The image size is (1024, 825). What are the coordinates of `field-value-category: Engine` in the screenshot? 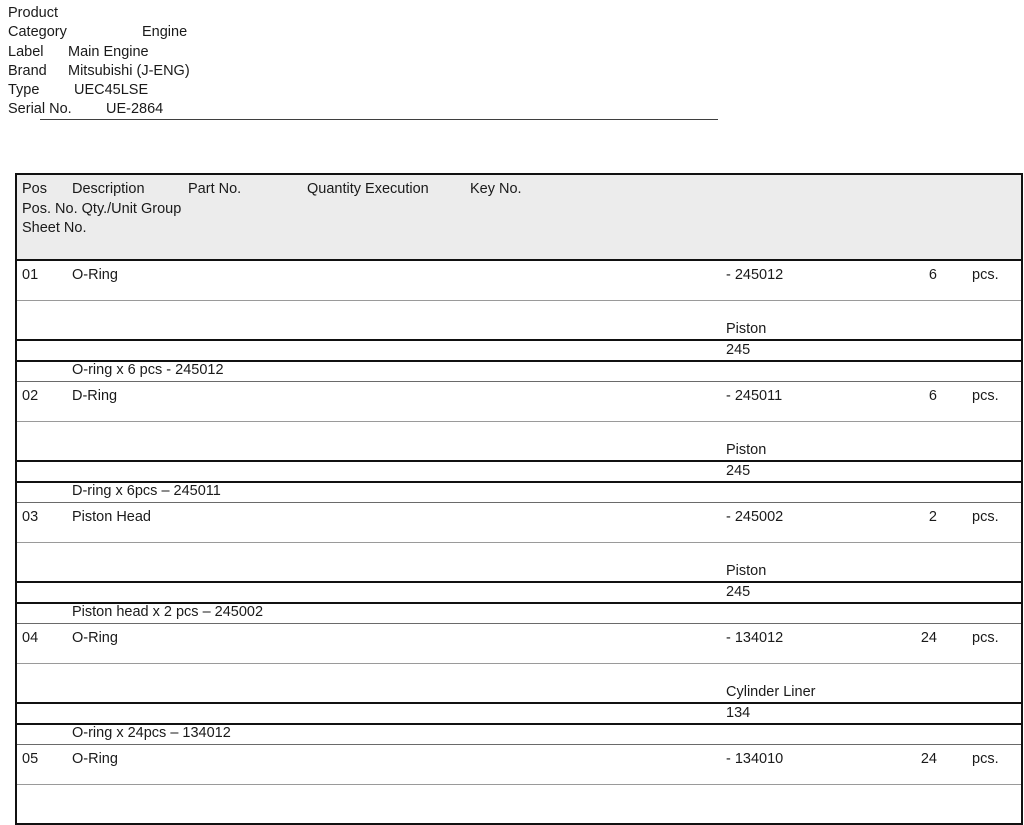 It's located at (165, 32).